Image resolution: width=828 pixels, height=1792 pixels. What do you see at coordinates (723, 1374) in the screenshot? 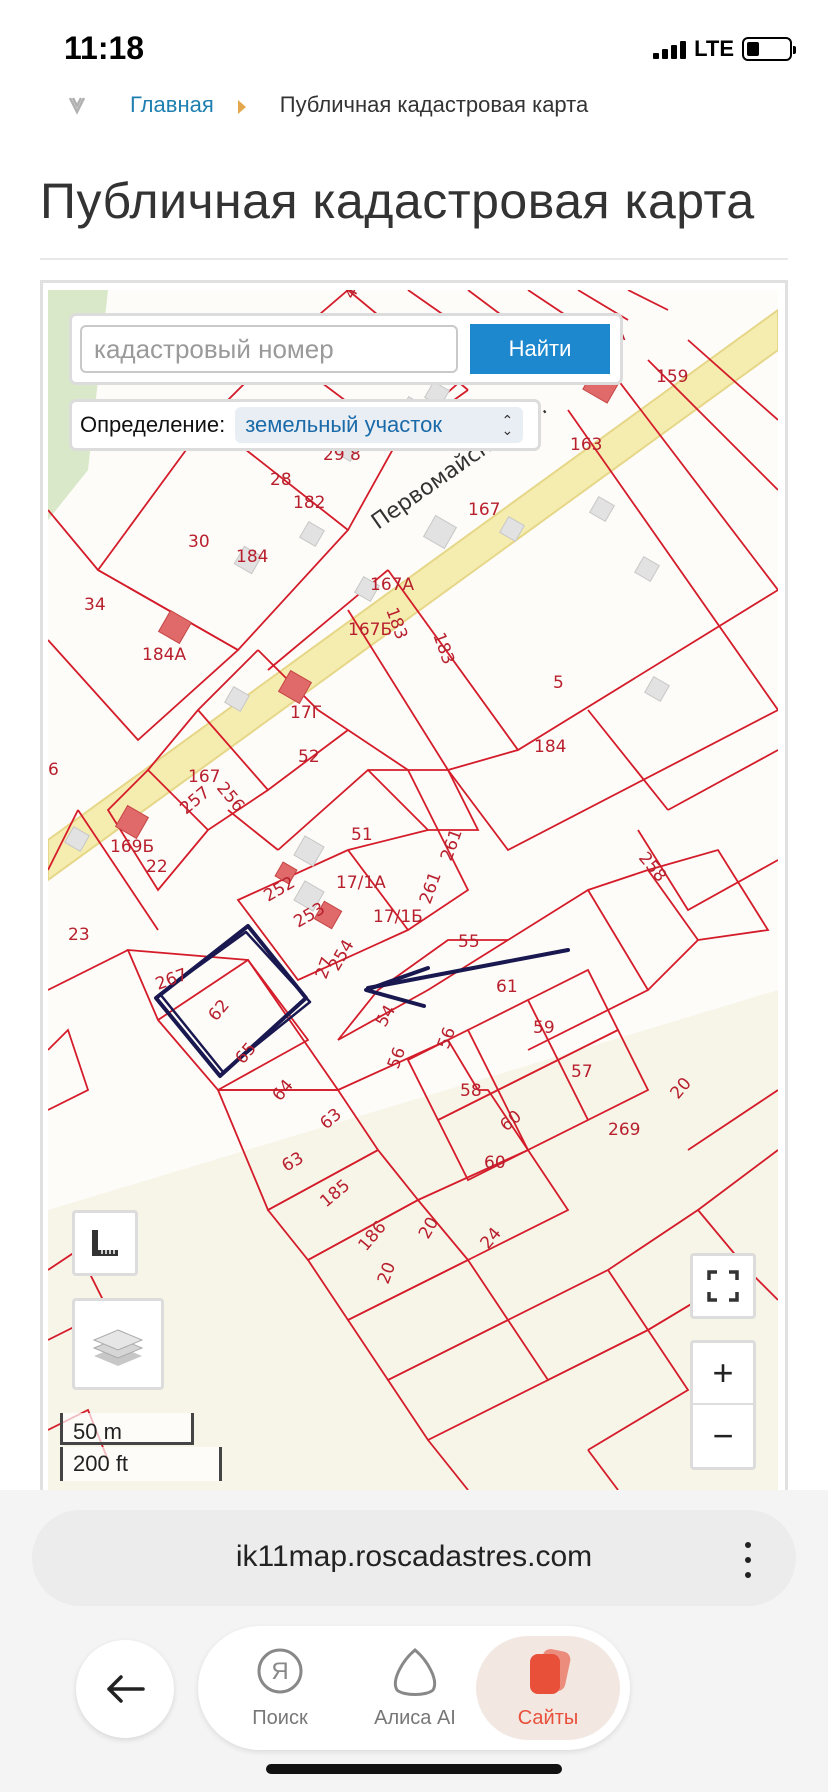
I see `zoom-in-button: +` at bounding box center [723, 1374].